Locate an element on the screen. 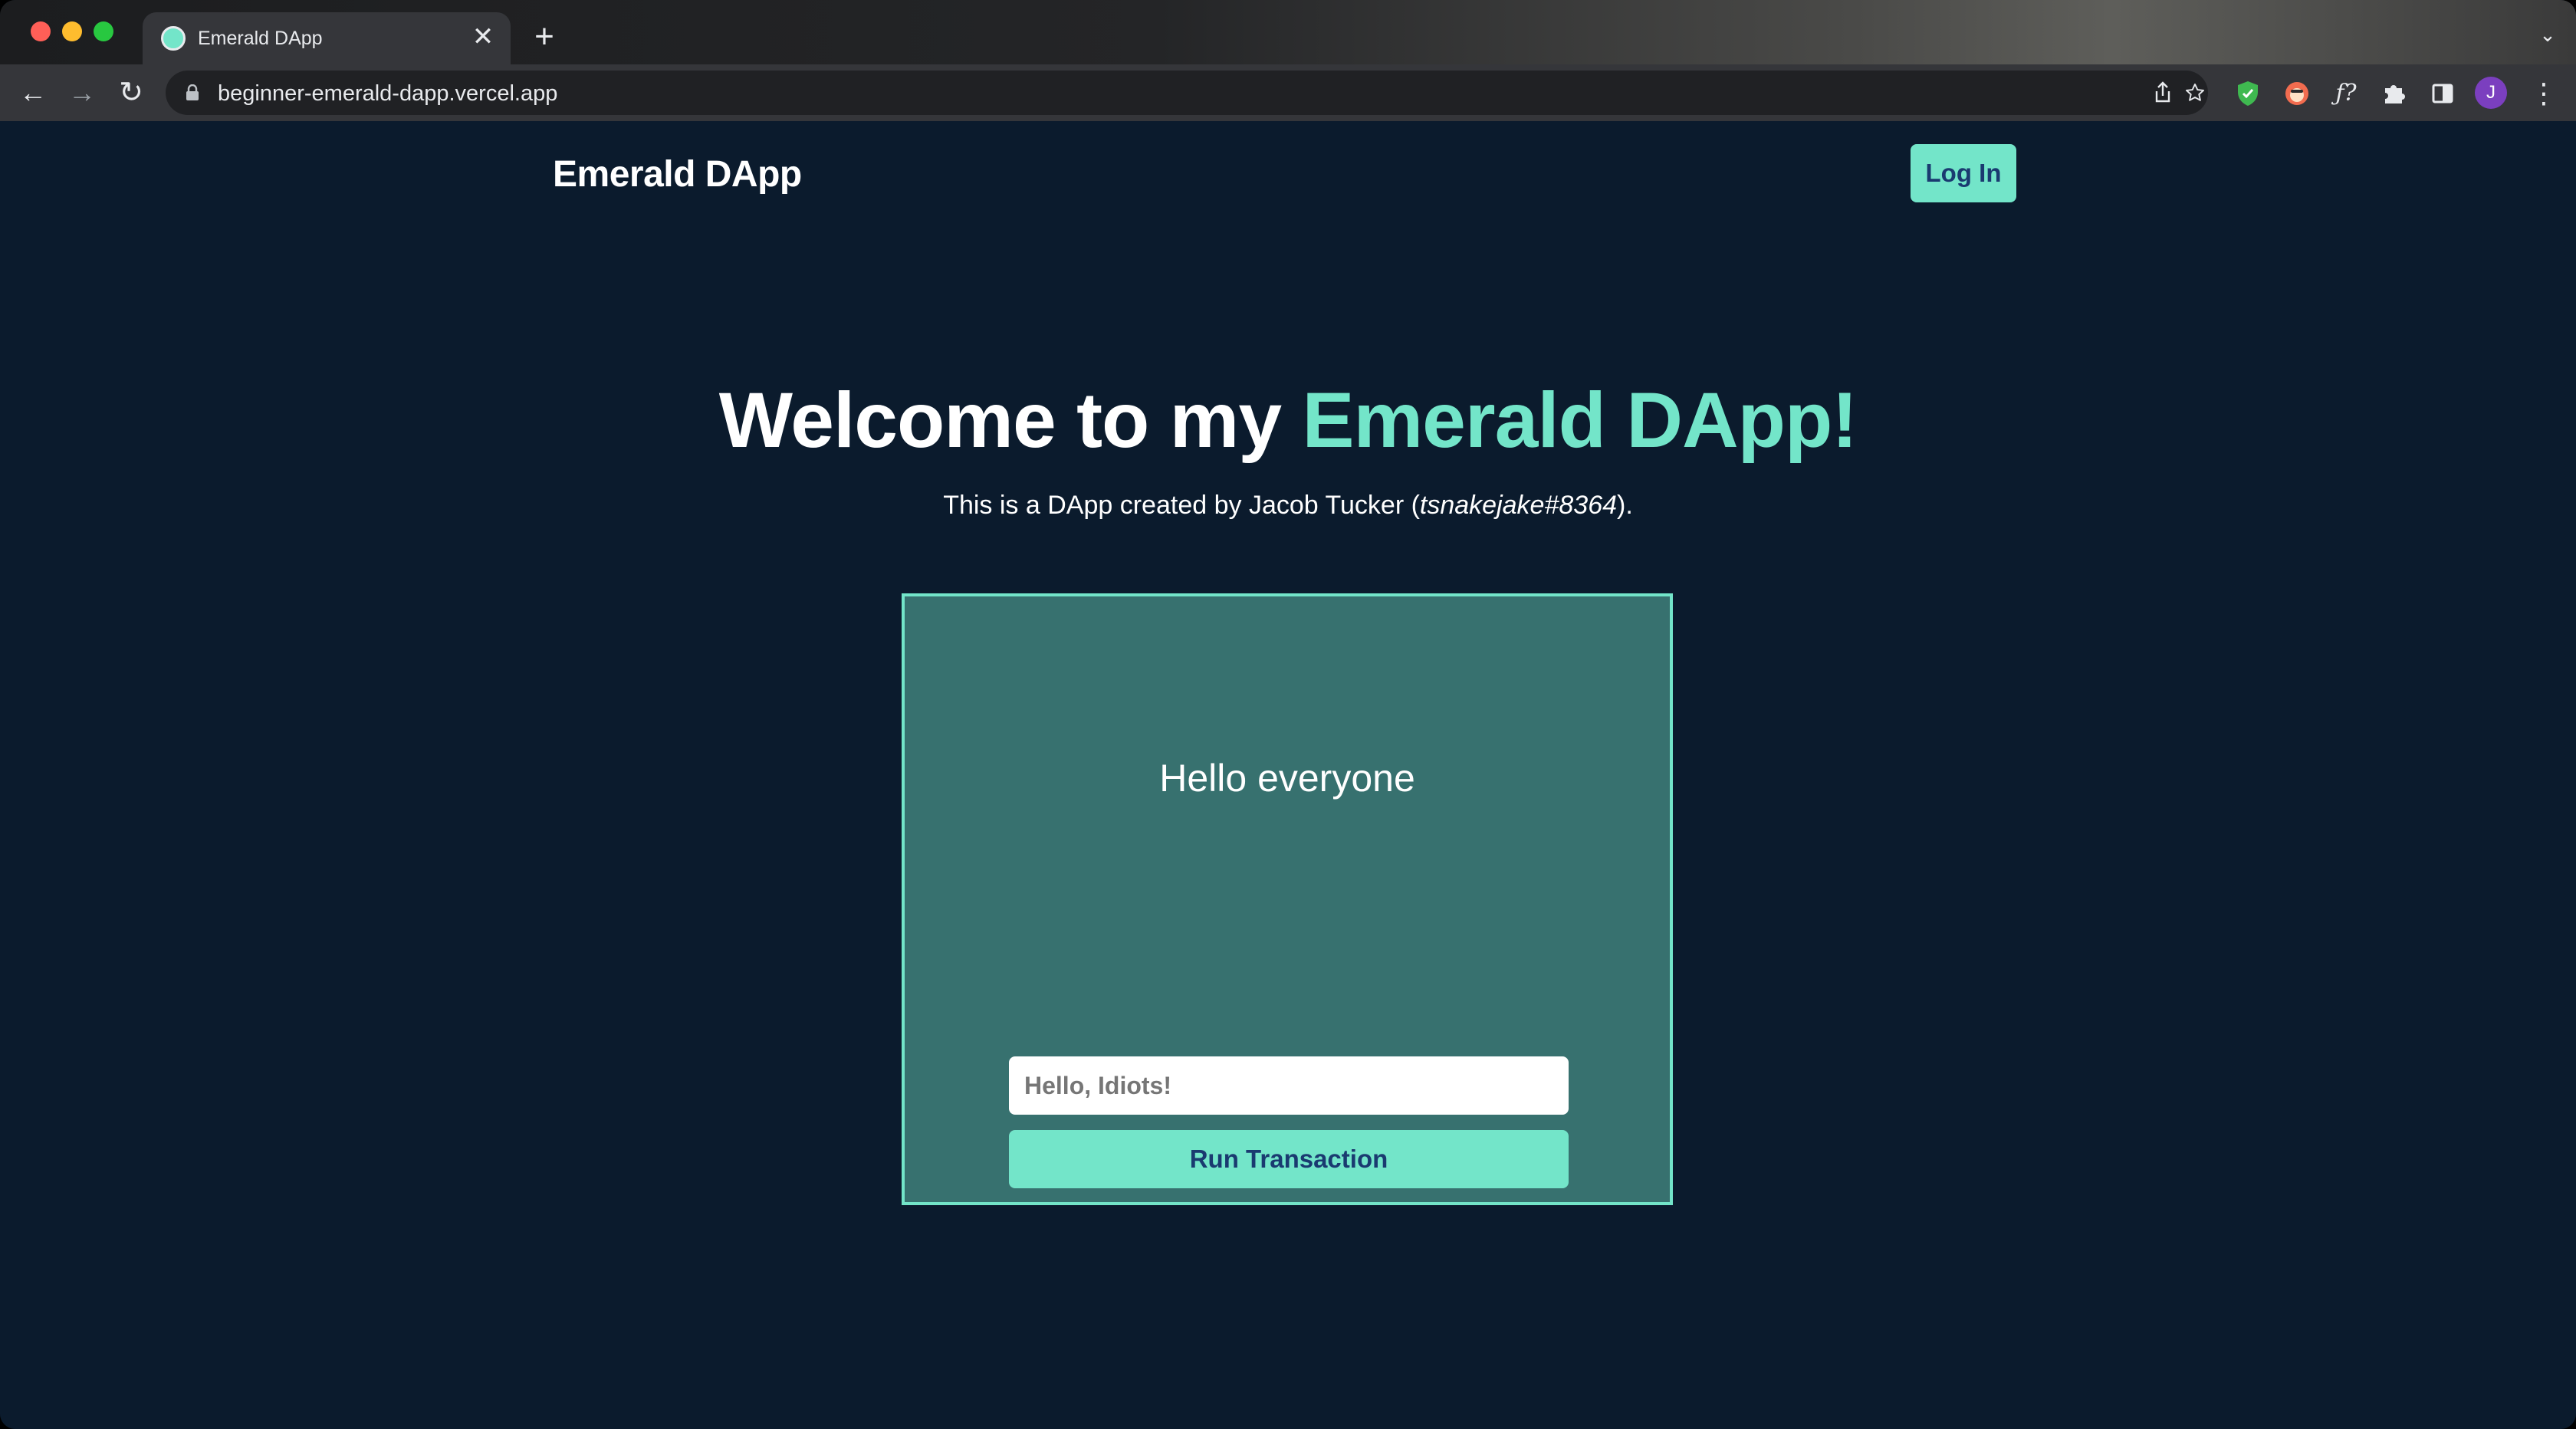  tab-strip: Emerald DApp ✕ + ⌄ is located at coordinates (1288, 32).